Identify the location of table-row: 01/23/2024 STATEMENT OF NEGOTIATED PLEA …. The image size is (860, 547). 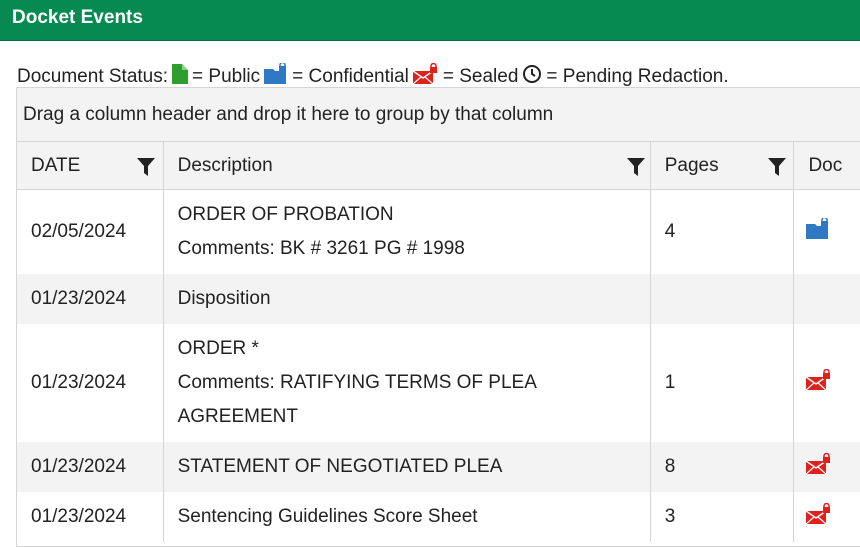
(438, 466).